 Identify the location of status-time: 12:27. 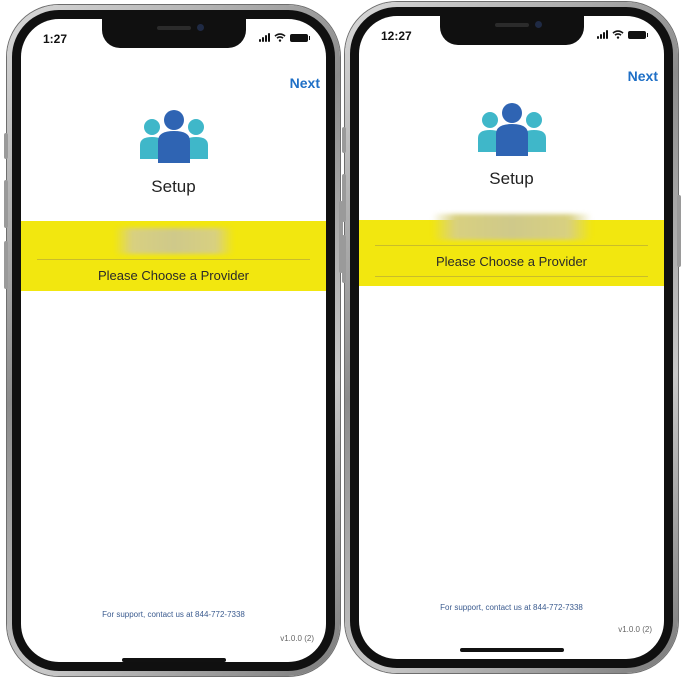
(396, 36).